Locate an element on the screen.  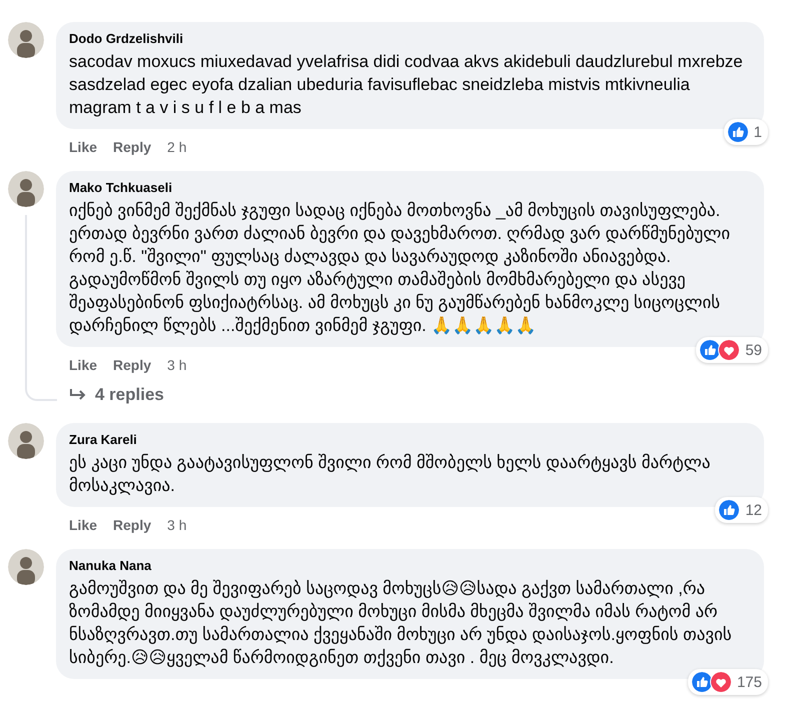
reply-arrow-icon is located at coordinates (78, 395).